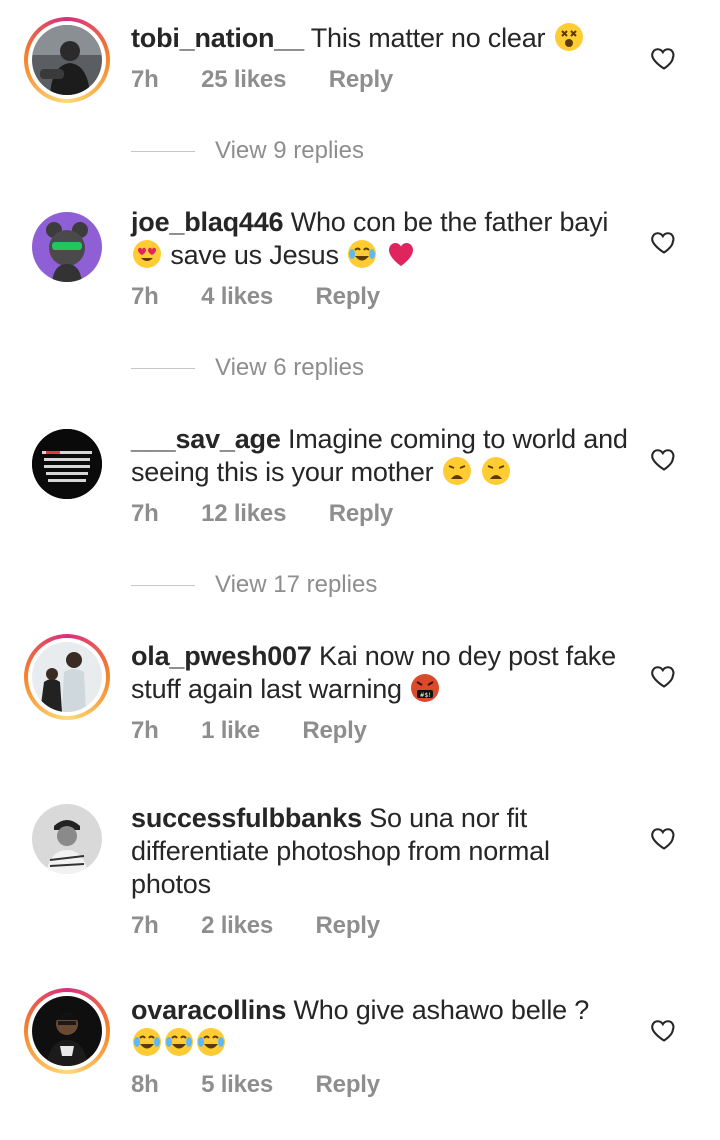 The image size is (720, 1140). Describe the element at coordinates (383, 926) in the screenshot. I see `comment-meta: 7h 2 likes Reply` at that location.